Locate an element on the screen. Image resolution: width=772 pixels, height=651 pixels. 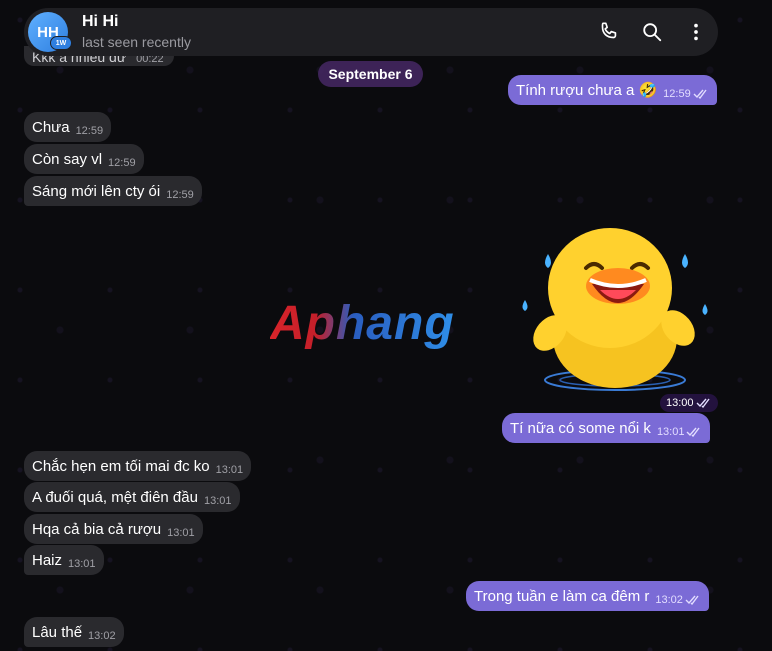
message-bubble-in: Chưa 12:59 is located at coordinates (68, 127).